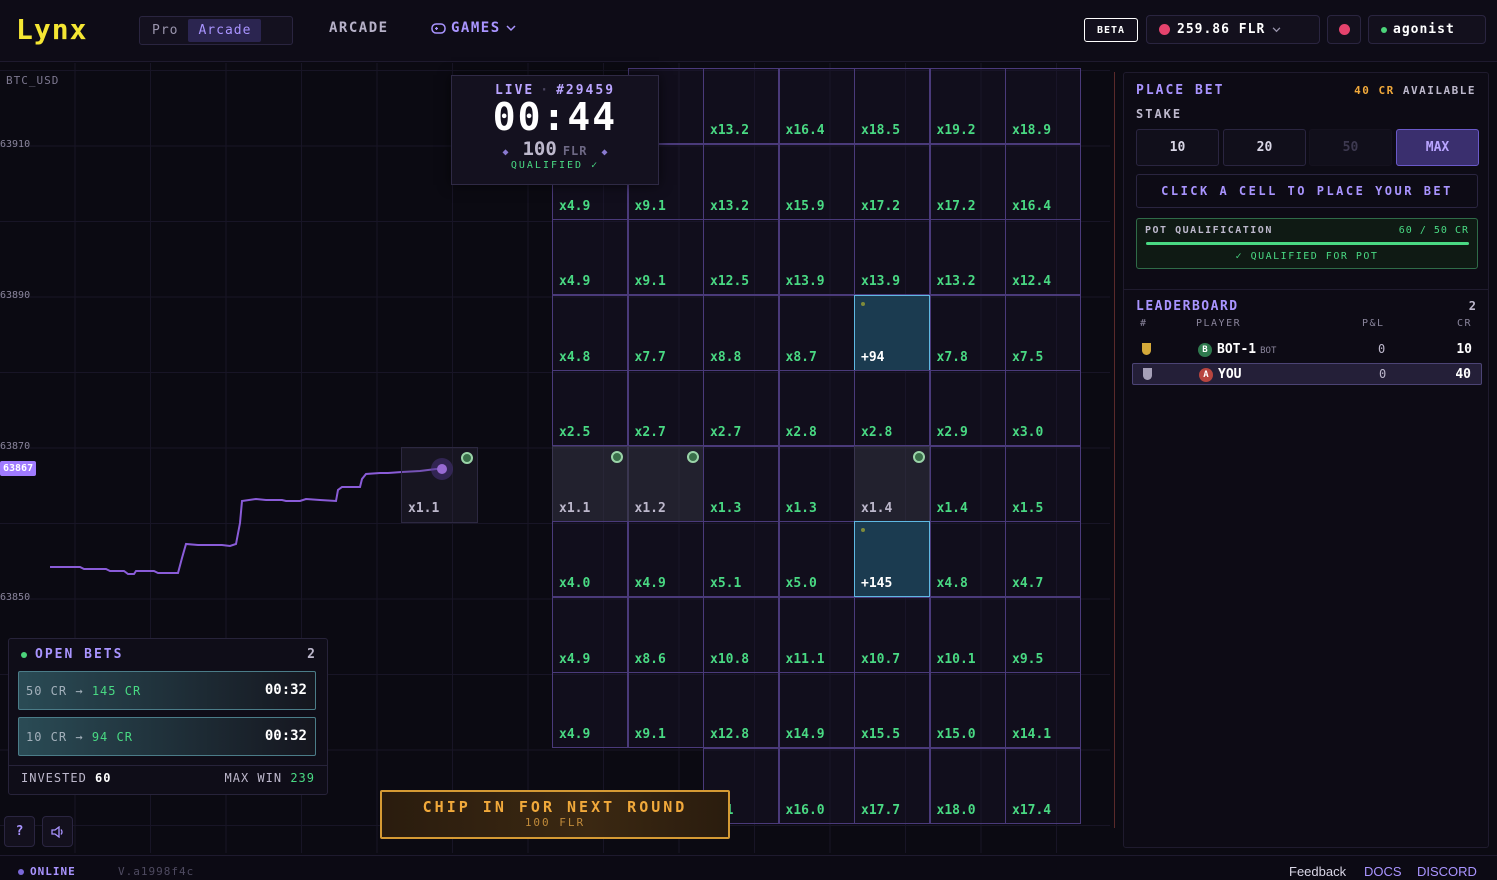 The image size is (1497, 880). What do you see at coordinates (1043, 106) in the screenshot?
I see `grid-cell: x18.9` at bounding box center [1043, 106].